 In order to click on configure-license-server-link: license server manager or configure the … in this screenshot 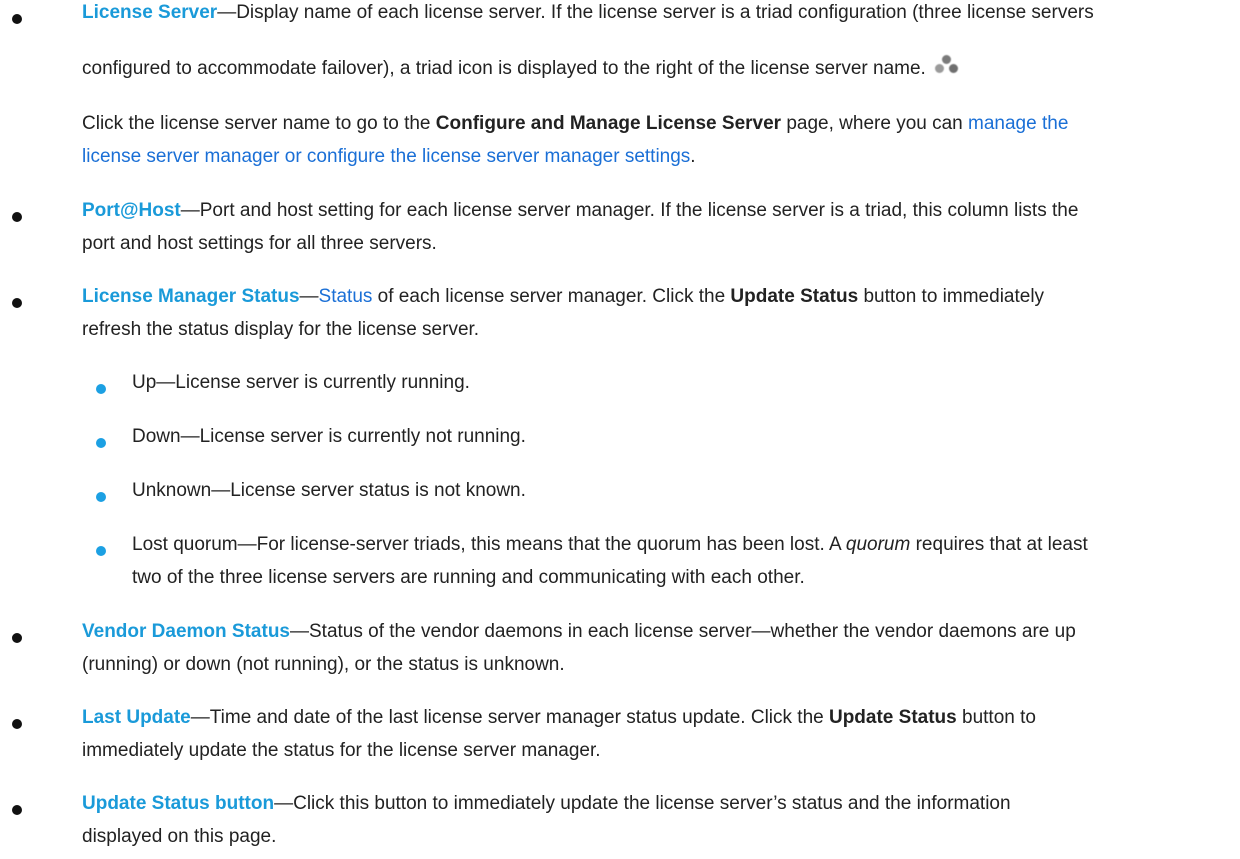, I will do `click(386, 156)`.